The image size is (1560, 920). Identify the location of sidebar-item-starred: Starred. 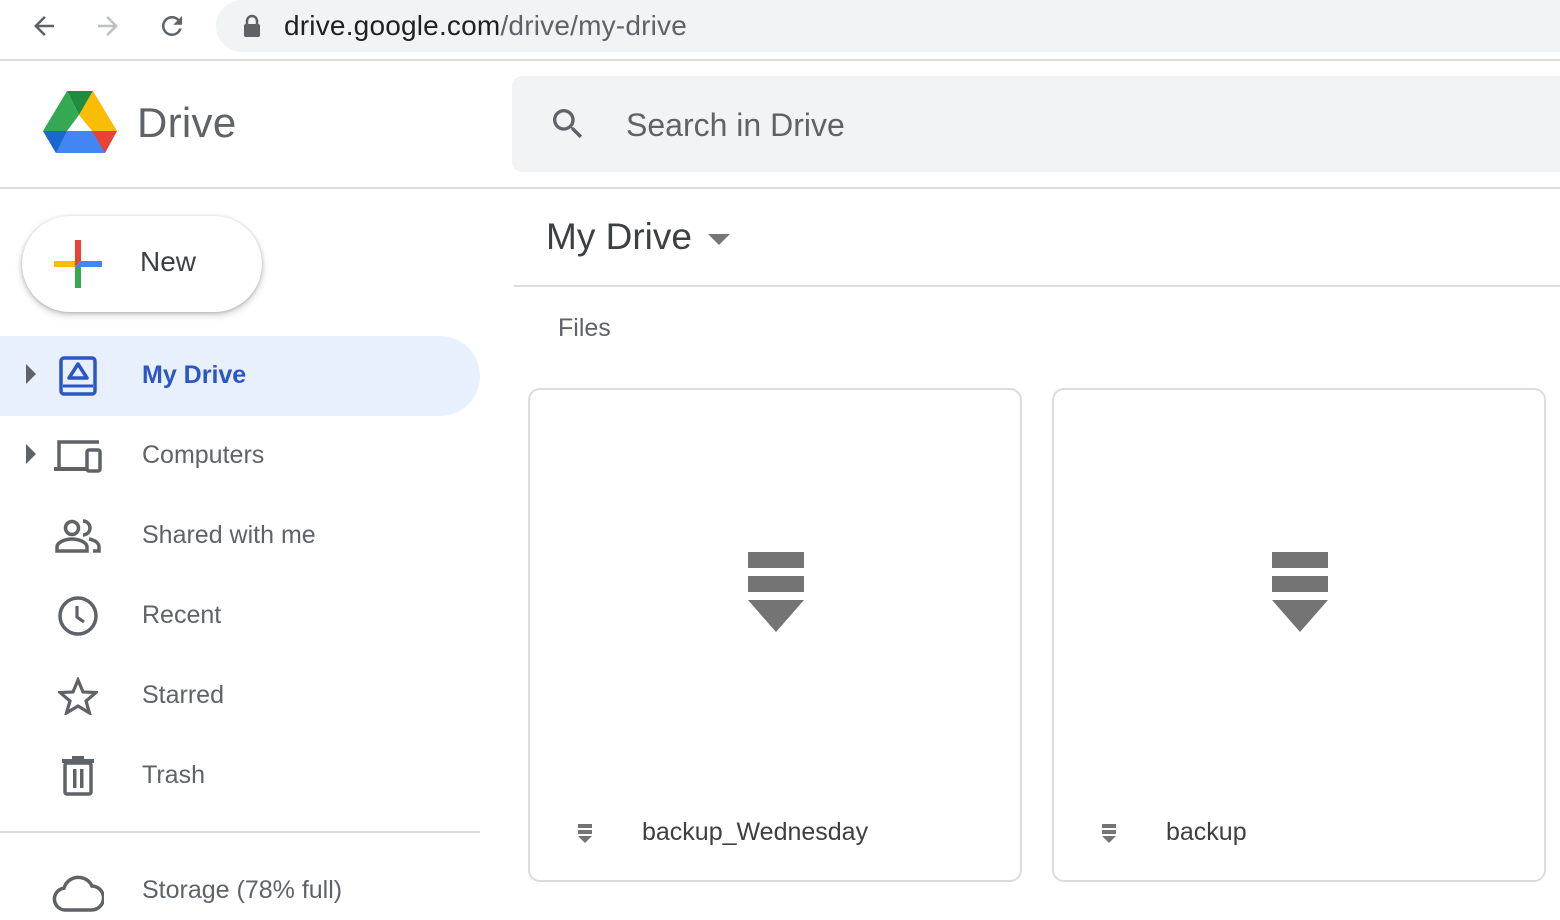
(240, 696).